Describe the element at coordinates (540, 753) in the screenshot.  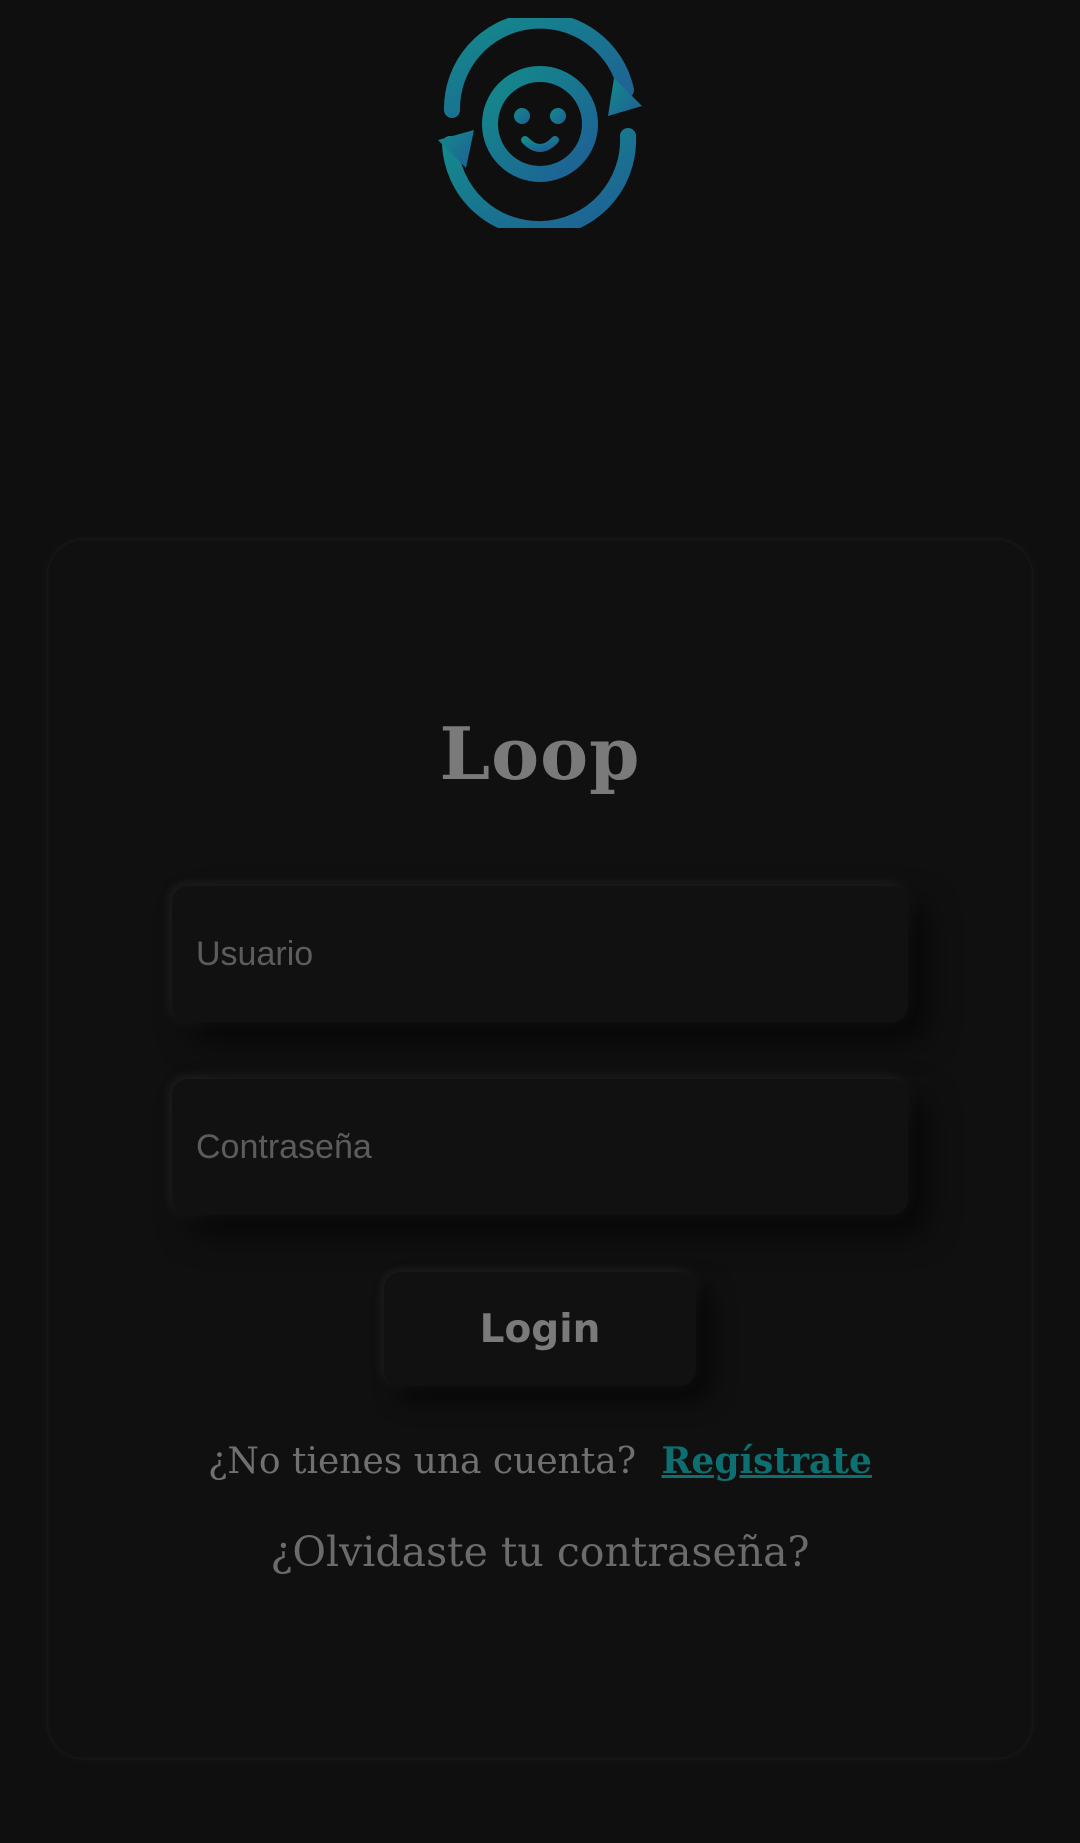
I see `app-title: Loop` at that location.